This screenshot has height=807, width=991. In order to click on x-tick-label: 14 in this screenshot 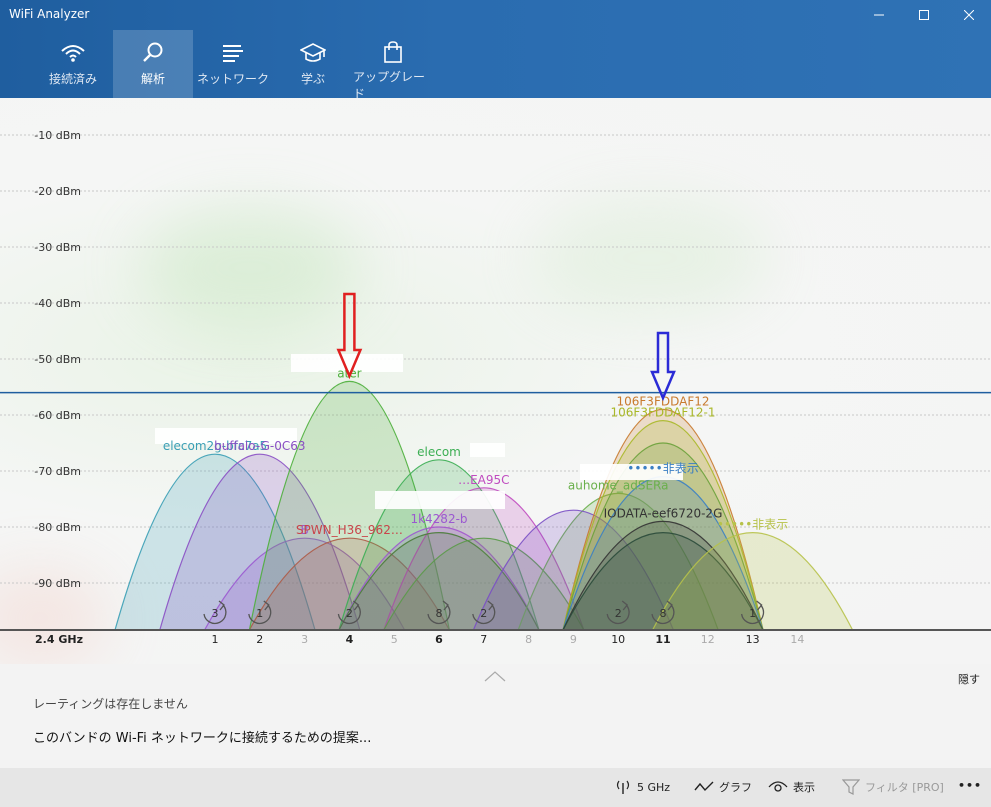, I will do `click(797, 639)`.